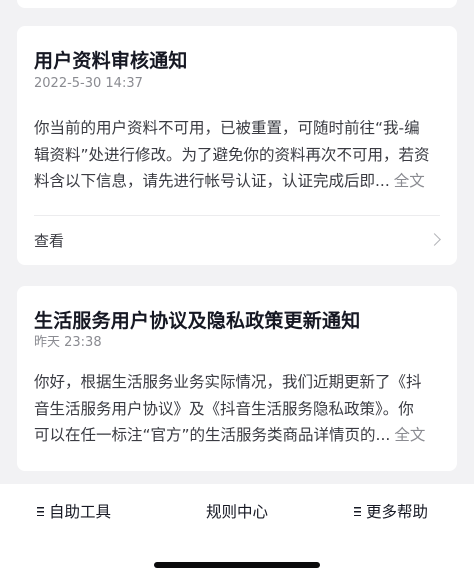 This screenshot has width=474, height=577. I want to click on notice-body-line-last: 料含以下信息，请先进行帐号认证，认证完成后即... 全文, so click(238, 181).